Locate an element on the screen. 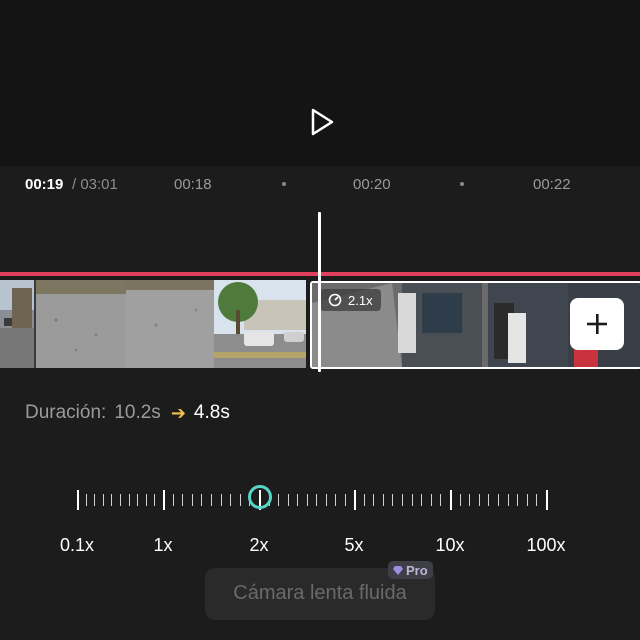 The width and height of the screenshot is (640, 640). thumbnail-street-view is located at coordinates (260, 324).